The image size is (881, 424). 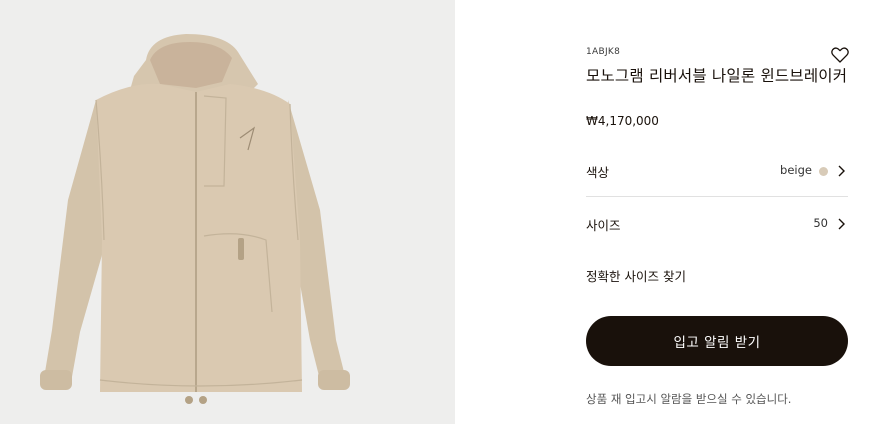 What do you see at coordinates (717, 172) in the screenshot?
I see `color-selector: 색상 beige` at bounding box center [717, 172].